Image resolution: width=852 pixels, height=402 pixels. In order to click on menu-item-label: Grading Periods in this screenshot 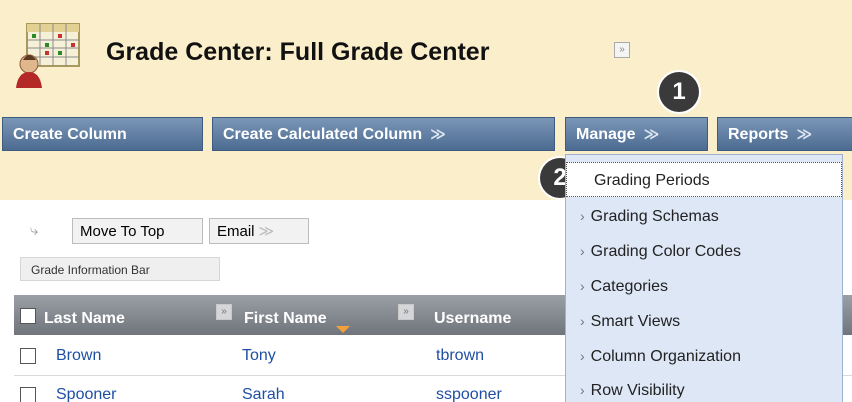, I will do `click(652, 180)`.